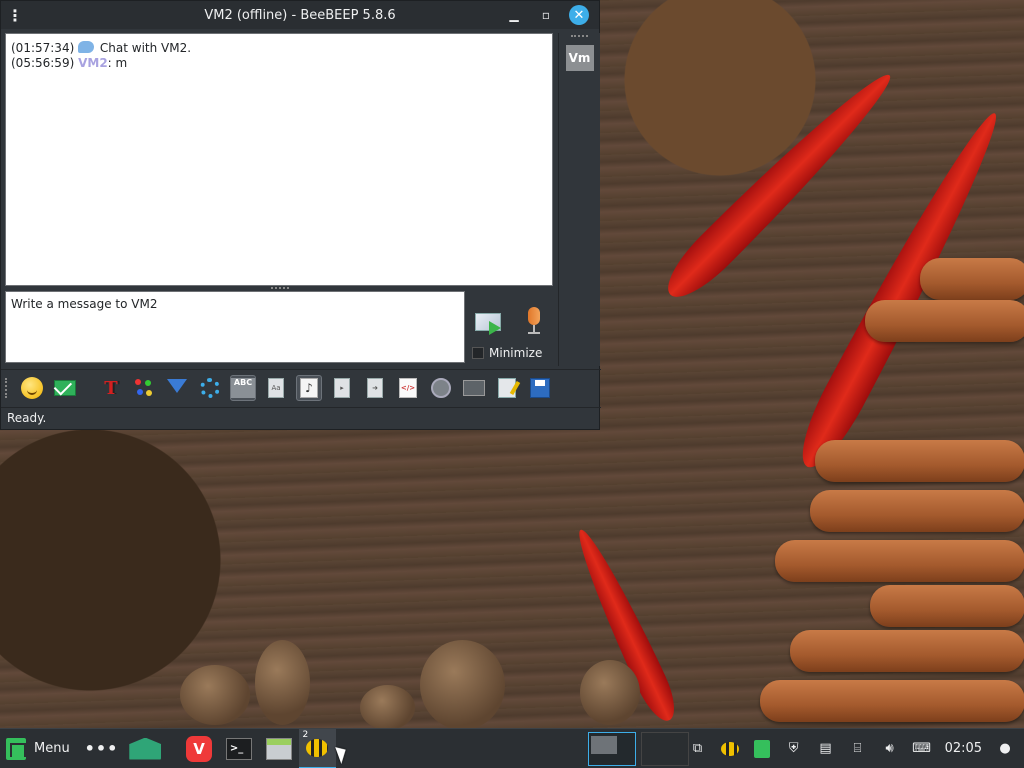 This screenshot has width=1024, height=768. What do you see at coordinates (579, 58) in the screenshot?
I see `avatar: Vm` at bounding box center [579, 58].